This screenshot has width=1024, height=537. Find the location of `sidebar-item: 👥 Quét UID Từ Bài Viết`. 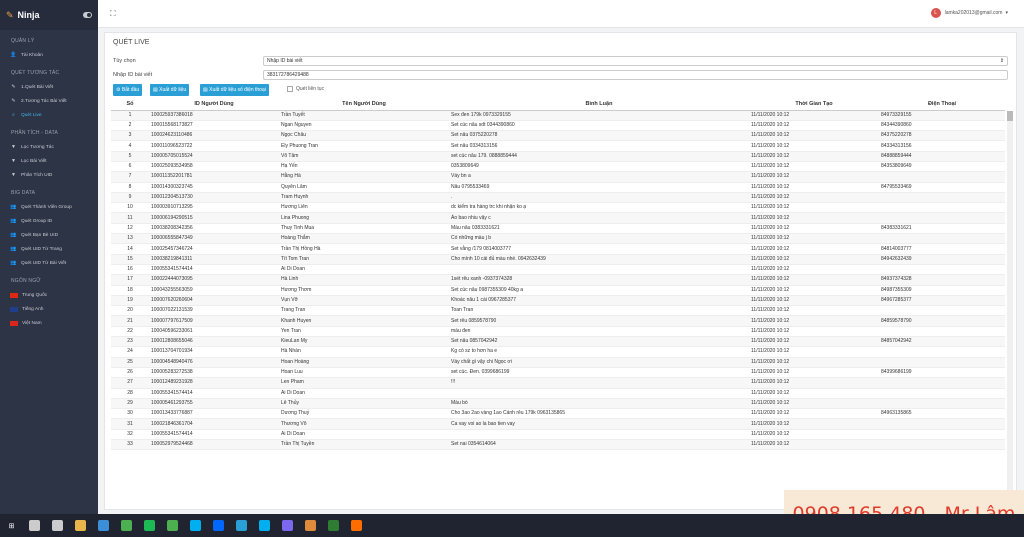

sidebar-item: 👥 Quét UID Từ Bài Viết is located at coordinates (49, 263).